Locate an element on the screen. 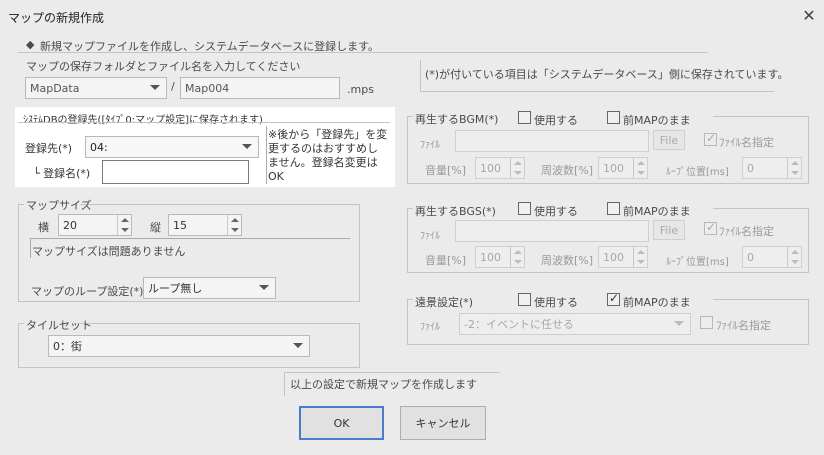 The image size is (824, 455). bgs-volume-label: 音量[%] is located at coordinates (446, 260).